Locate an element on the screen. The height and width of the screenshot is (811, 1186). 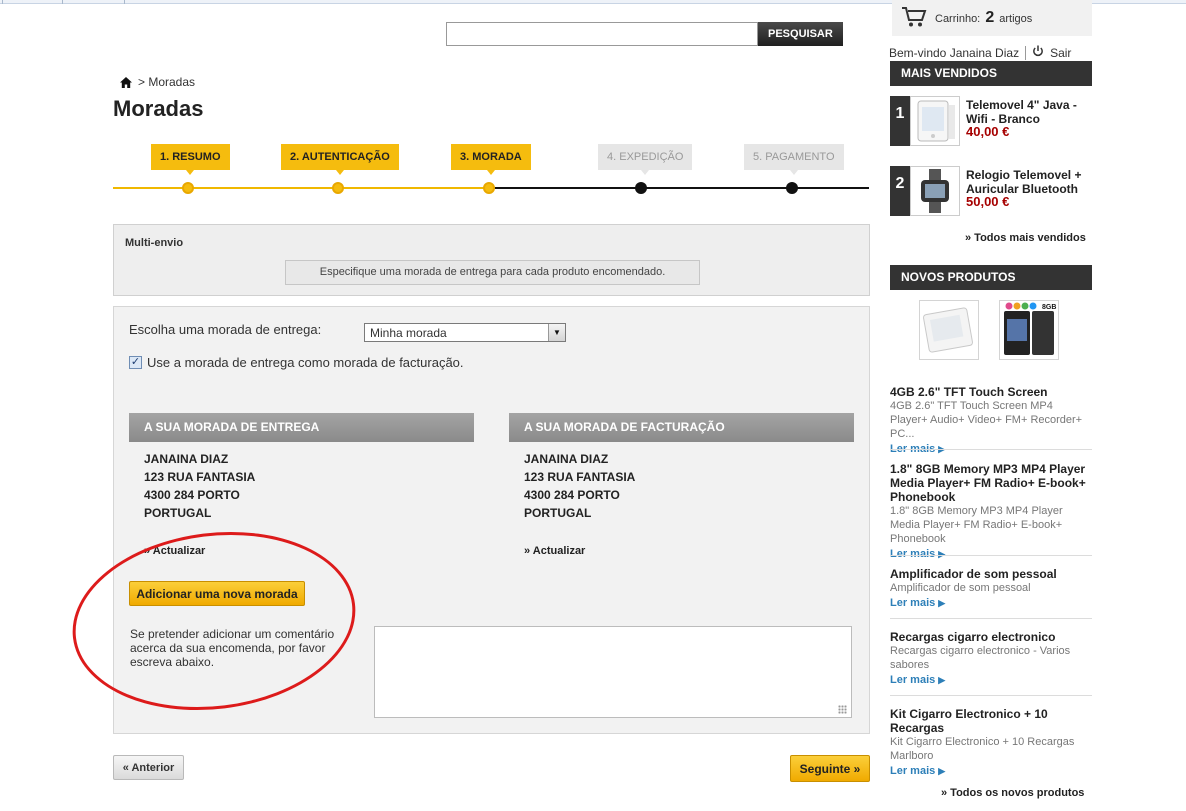
previous-button: « Anterior is located at coordinates (148, 767).